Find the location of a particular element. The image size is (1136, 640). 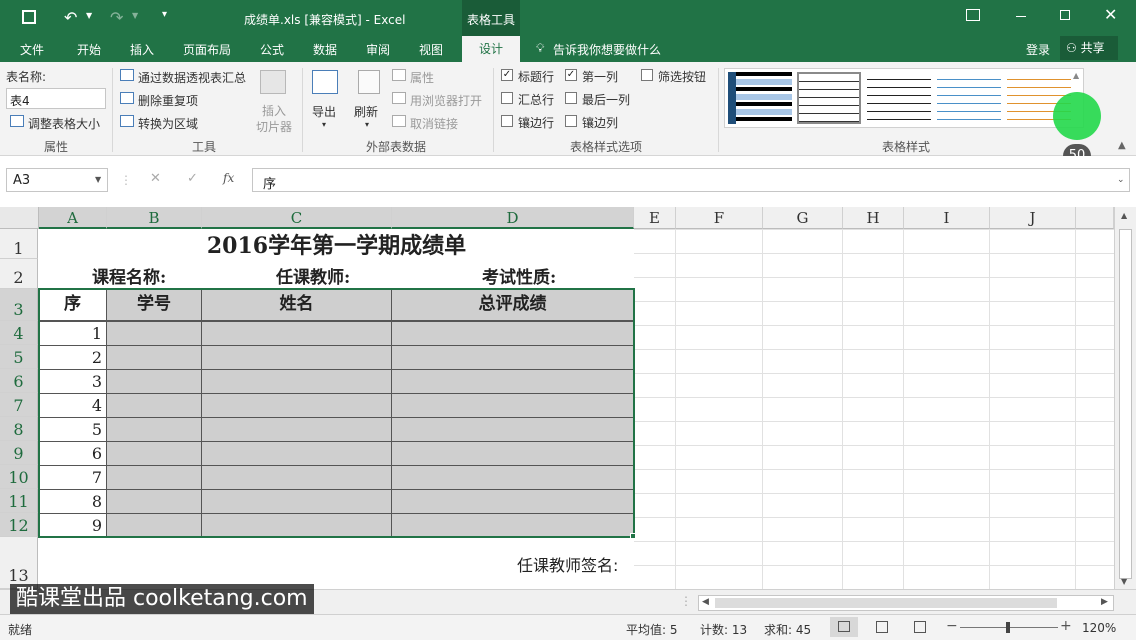

formula-input: 序 ⌄ is located at coordinates (691, 180).